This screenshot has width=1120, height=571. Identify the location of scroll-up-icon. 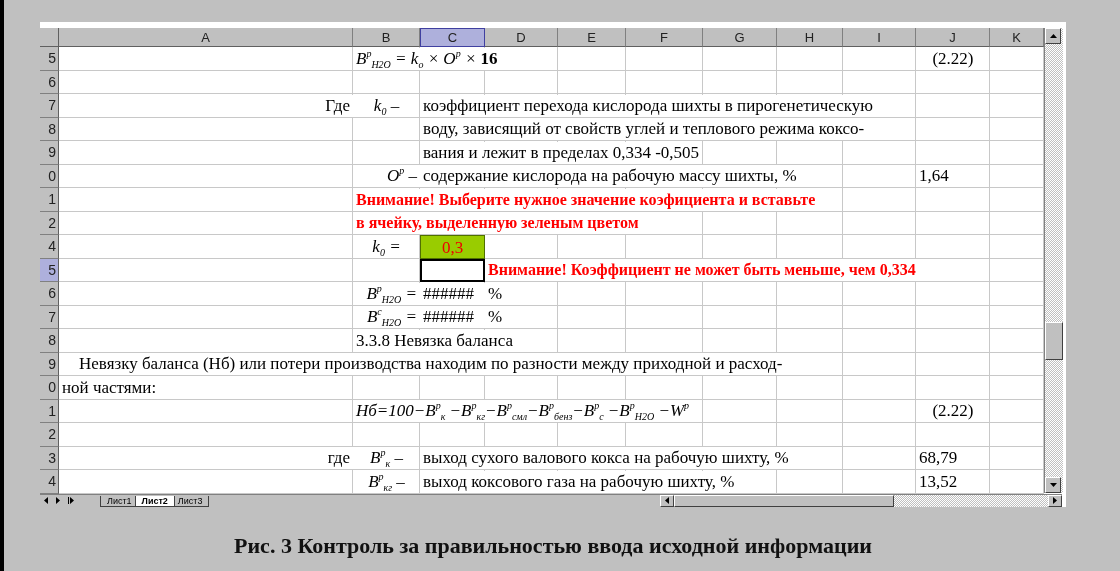
(1053, 36).